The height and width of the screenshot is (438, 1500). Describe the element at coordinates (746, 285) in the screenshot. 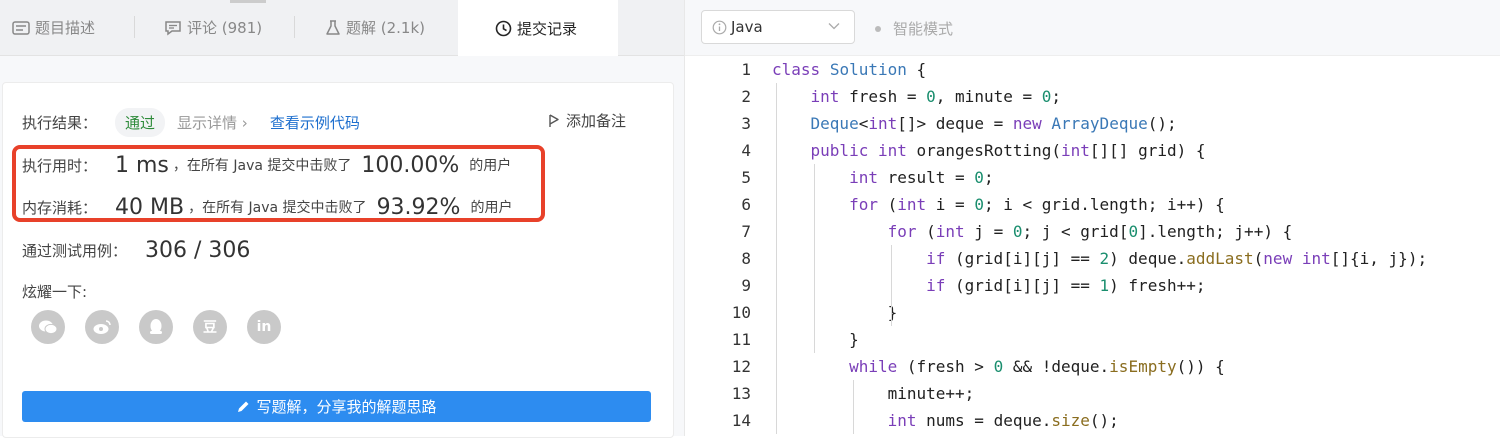

I see `line-number: 9` at that location.